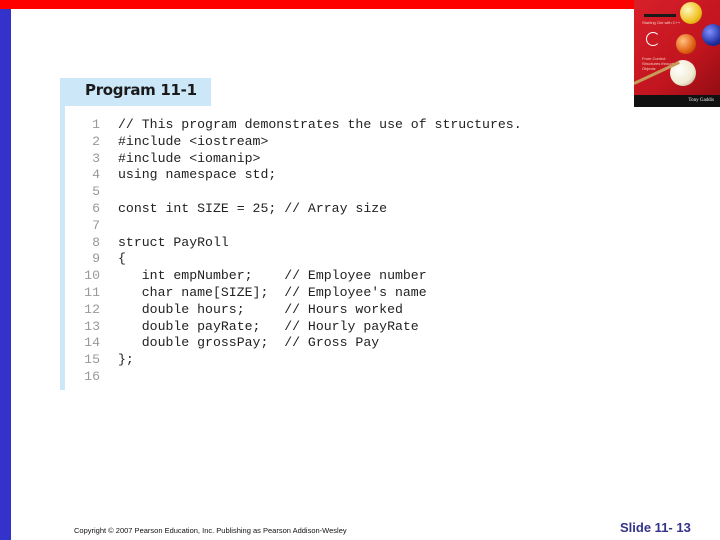  What do you see at coordinates (296, 175) in the screenshot?
I see `code-line: 4 using namespace std;` at bounding box center [296, 175].